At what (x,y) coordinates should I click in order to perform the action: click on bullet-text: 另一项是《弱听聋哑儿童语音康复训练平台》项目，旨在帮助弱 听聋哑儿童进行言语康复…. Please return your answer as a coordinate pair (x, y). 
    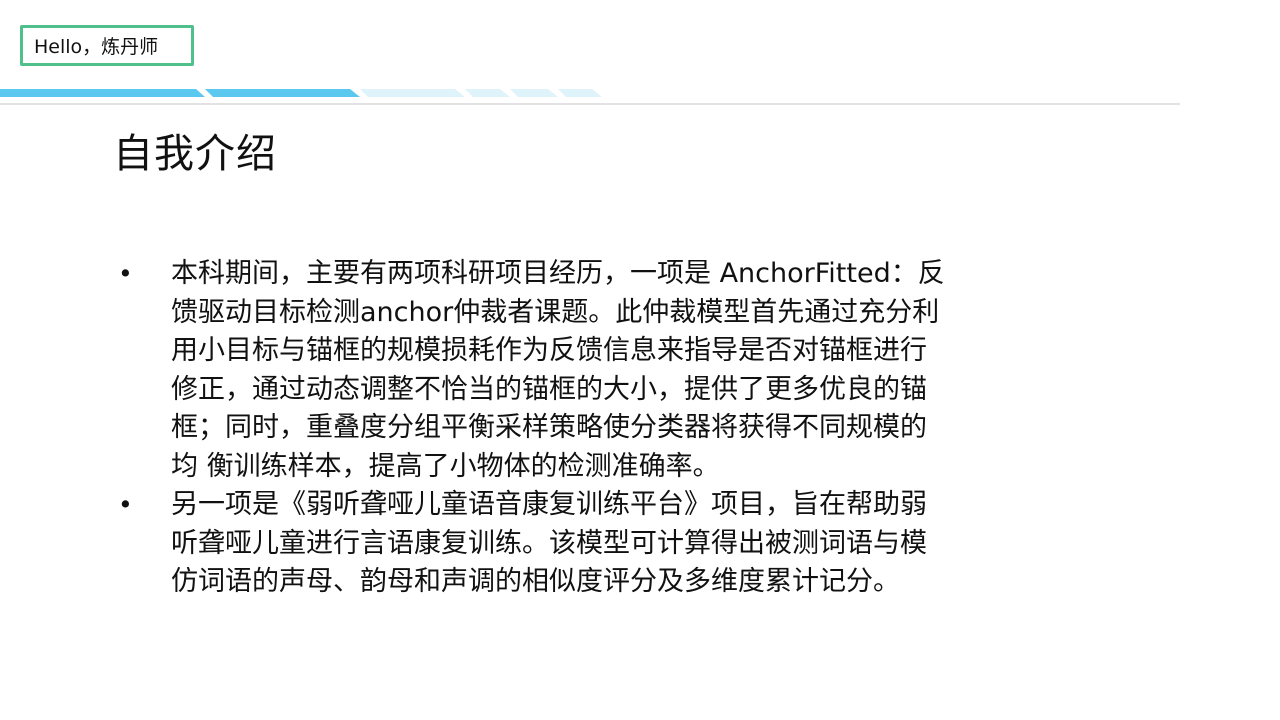
    Looking at the image, I should click on (549, 543).